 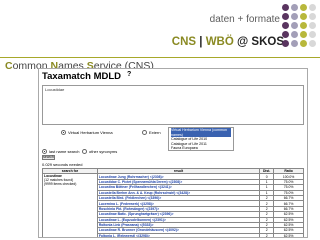 I want to click on result-ratio: 62.5%, so click(x=288, y=234).